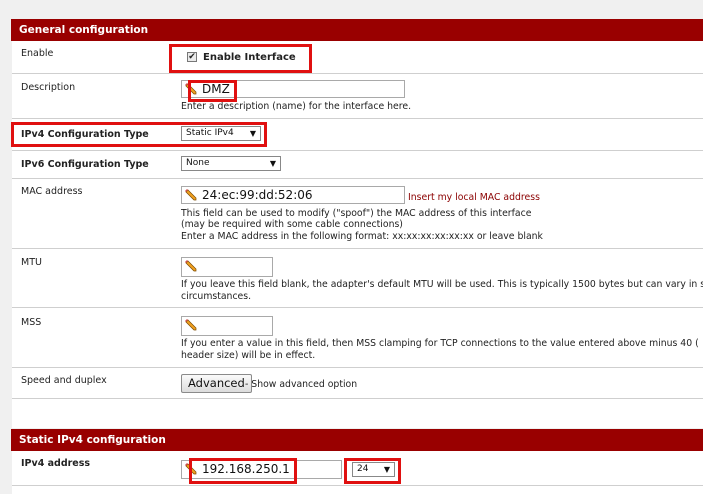 The image size is (703, 494). I want to click on mac-value: 24:ec:99:dd:52:06, so click(257, 195).